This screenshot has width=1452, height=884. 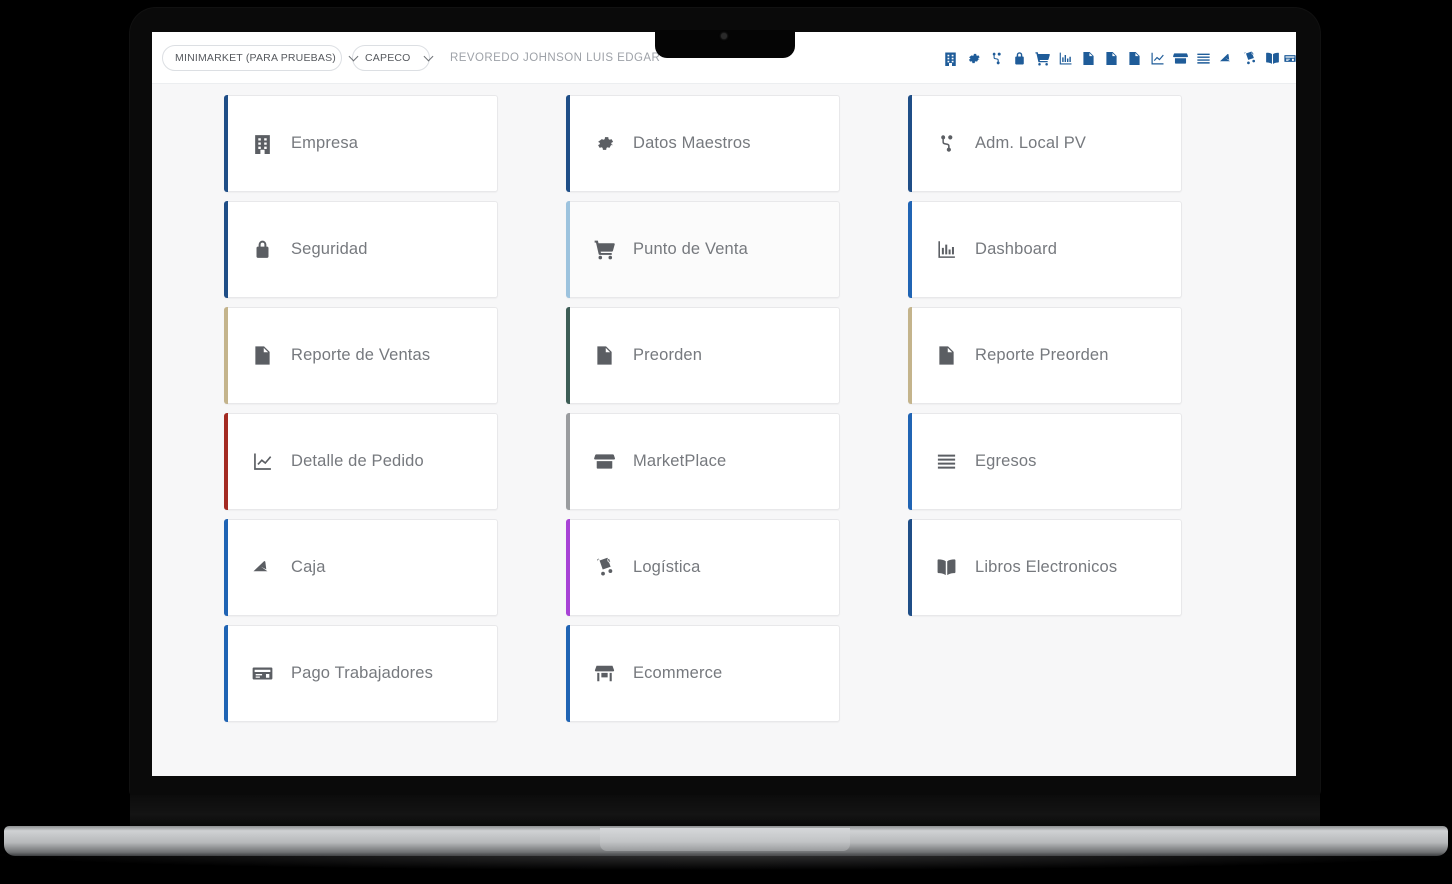 What do you see at coordinates (1272, 58) in the screenshot?
I see `toolbar-book-icon` at bounding box center [1272, 58].